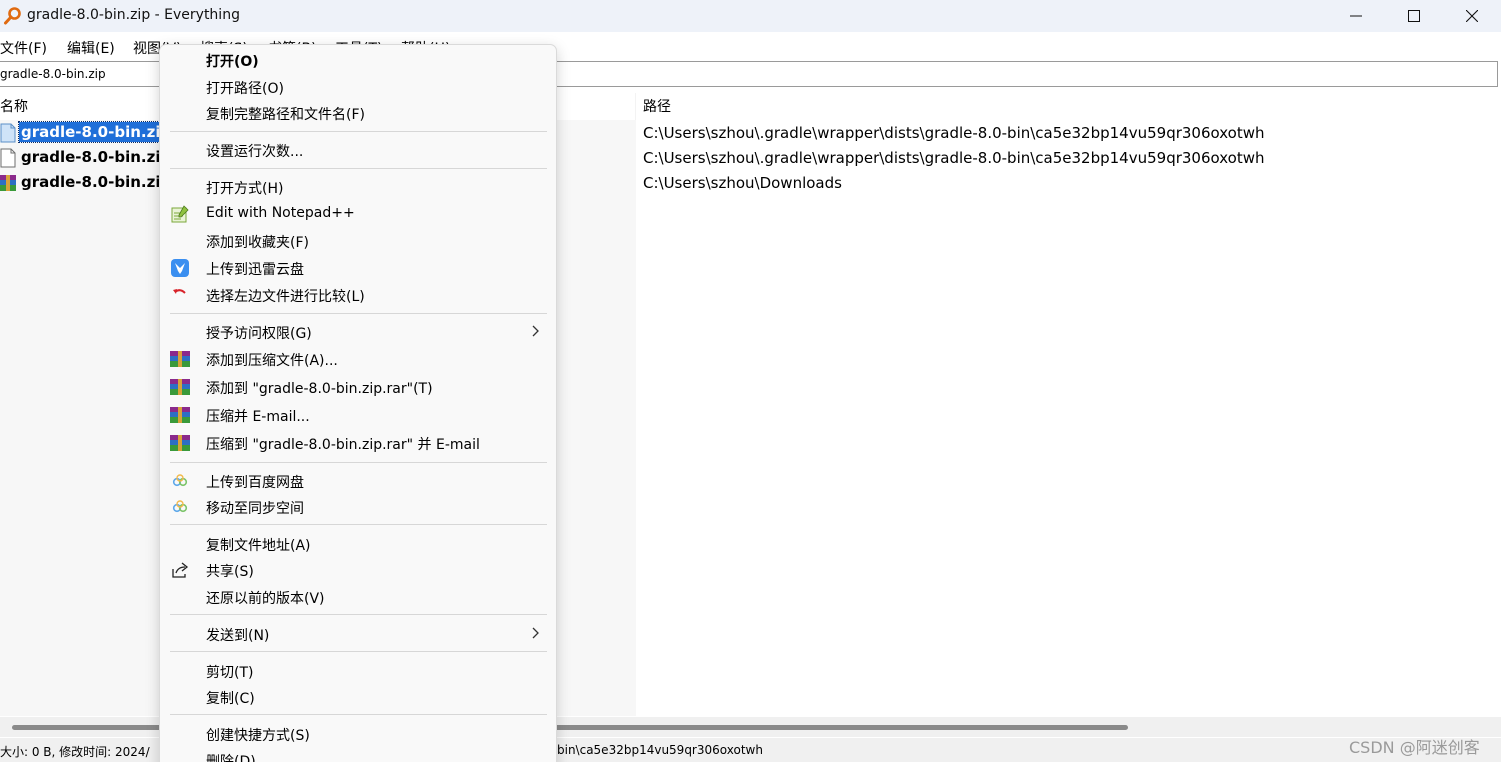 This screenshot has width=1501, height=762. What do you see at coordinates (245, 189) in the screenshot?
I see `menu-item-label: 打开方式(H)` at bounding box center [245, 189].